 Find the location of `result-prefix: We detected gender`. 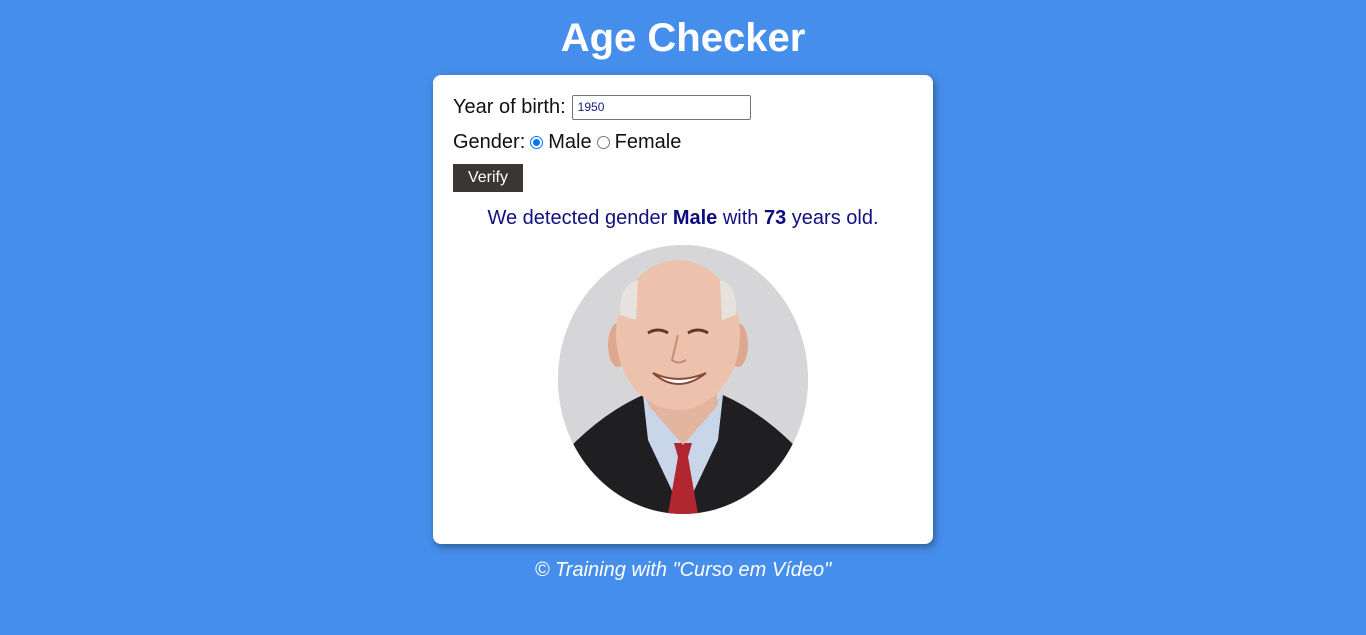

result-prefix: We detected gender is located at coordinates (577, 218).